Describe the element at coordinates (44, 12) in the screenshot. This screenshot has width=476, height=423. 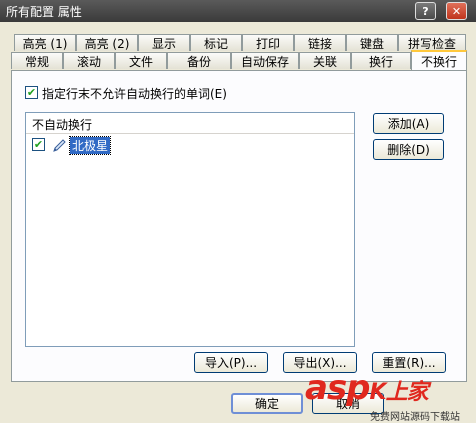
I see `window-title: 所有配置 属性` at that location.